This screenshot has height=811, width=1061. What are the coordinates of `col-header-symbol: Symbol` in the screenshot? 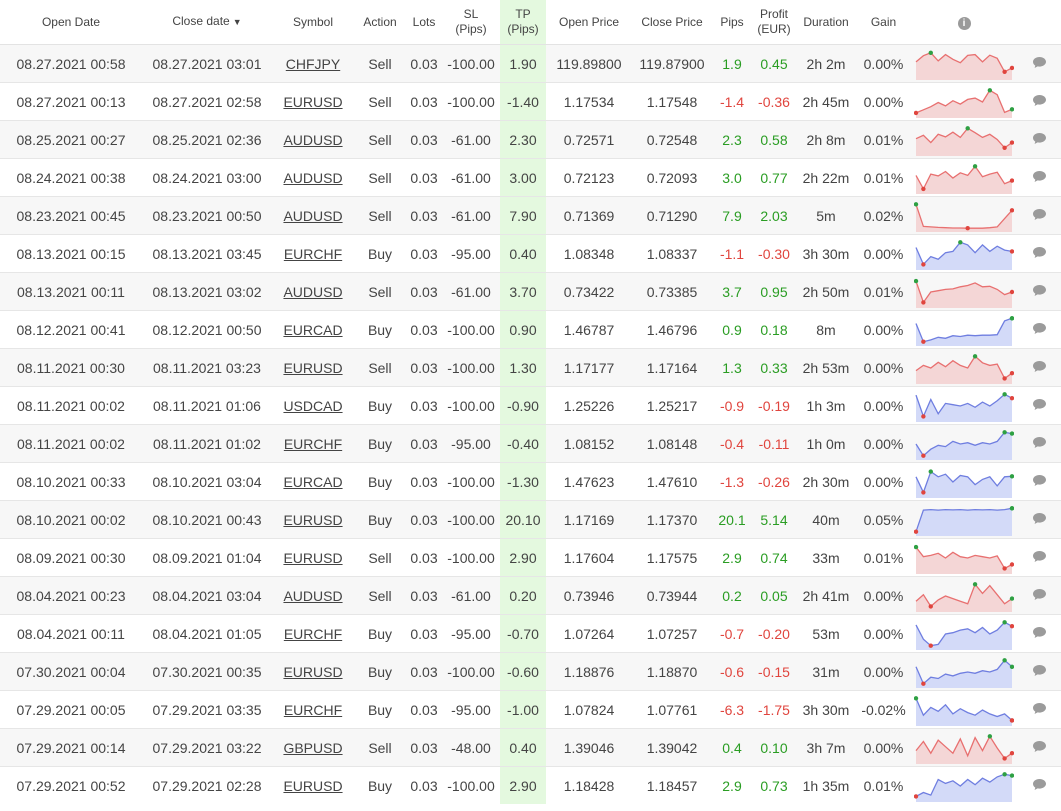 It's located at (313, 22).